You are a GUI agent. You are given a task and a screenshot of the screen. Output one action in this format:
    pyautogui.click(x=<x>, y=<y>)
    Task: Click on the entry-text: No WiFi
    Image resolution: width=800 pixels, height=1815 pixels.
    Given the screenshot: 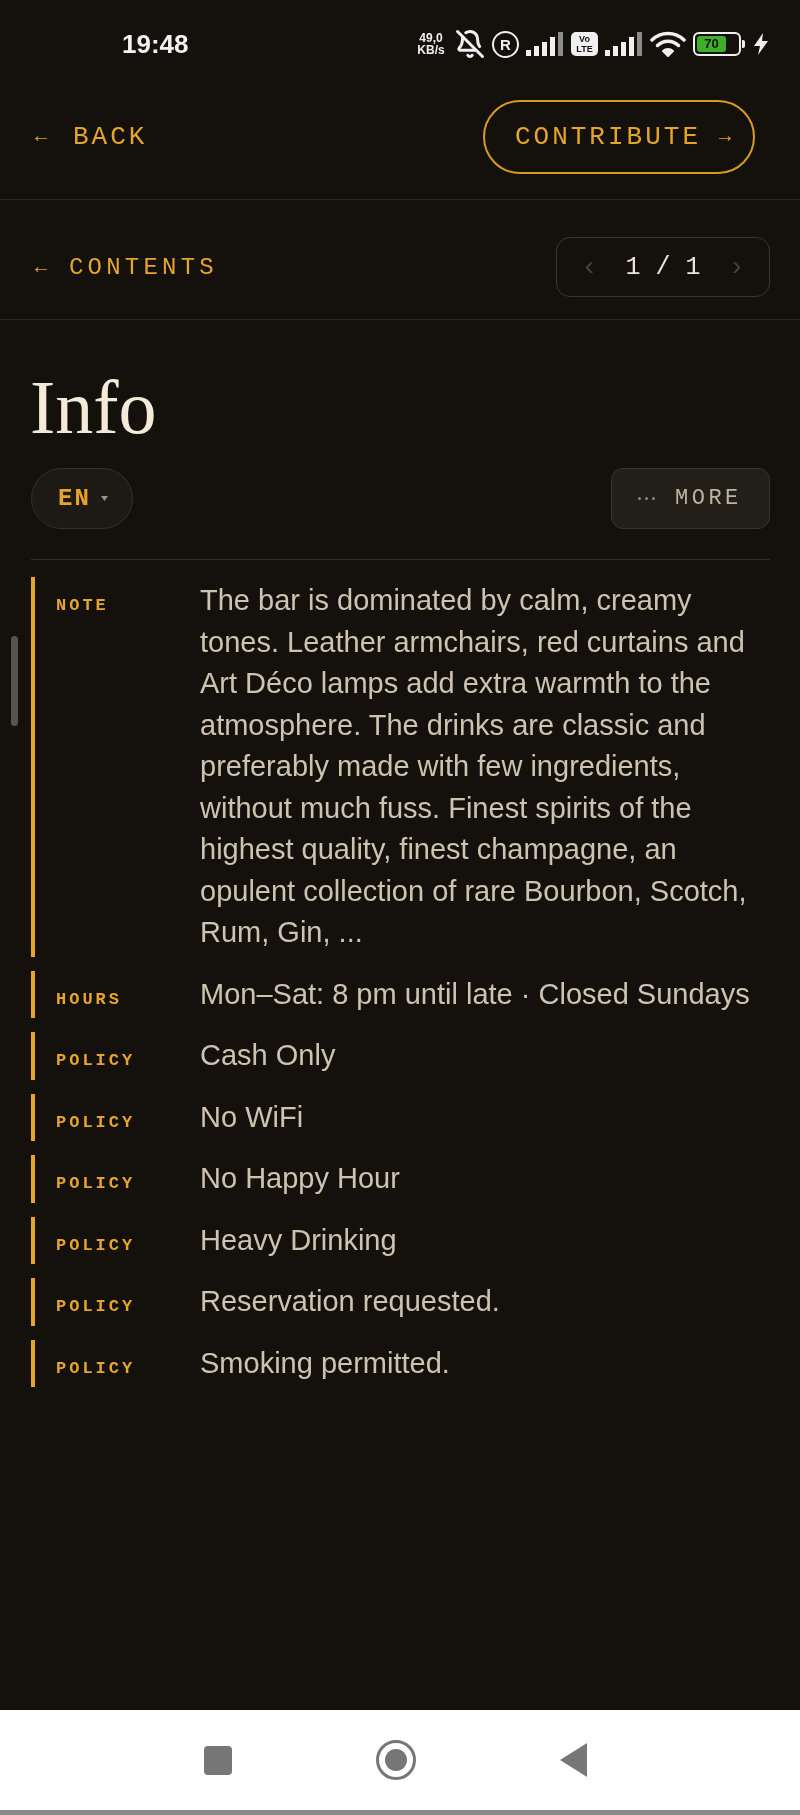 What is the action you would take?
    pyautogui.click(x=252, y=1117)
    